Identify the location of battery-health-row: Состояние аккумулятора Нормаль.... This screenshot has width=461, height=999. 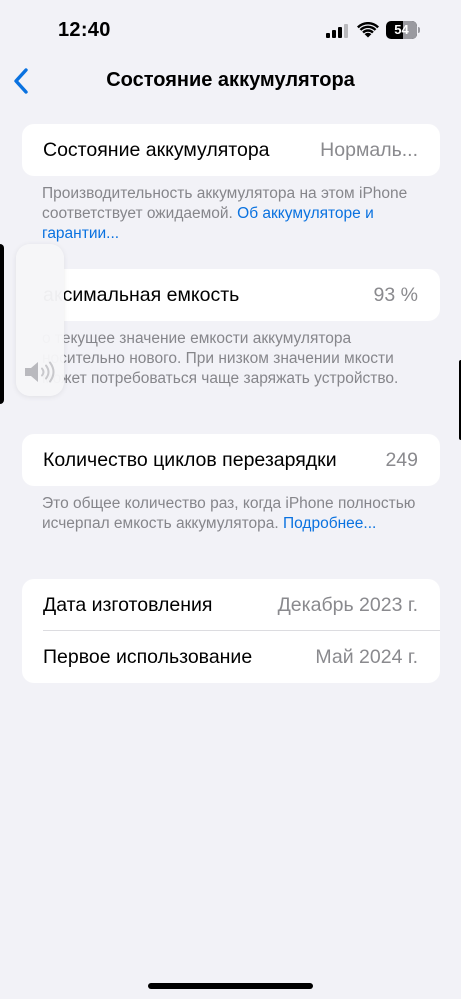
(231, 150).